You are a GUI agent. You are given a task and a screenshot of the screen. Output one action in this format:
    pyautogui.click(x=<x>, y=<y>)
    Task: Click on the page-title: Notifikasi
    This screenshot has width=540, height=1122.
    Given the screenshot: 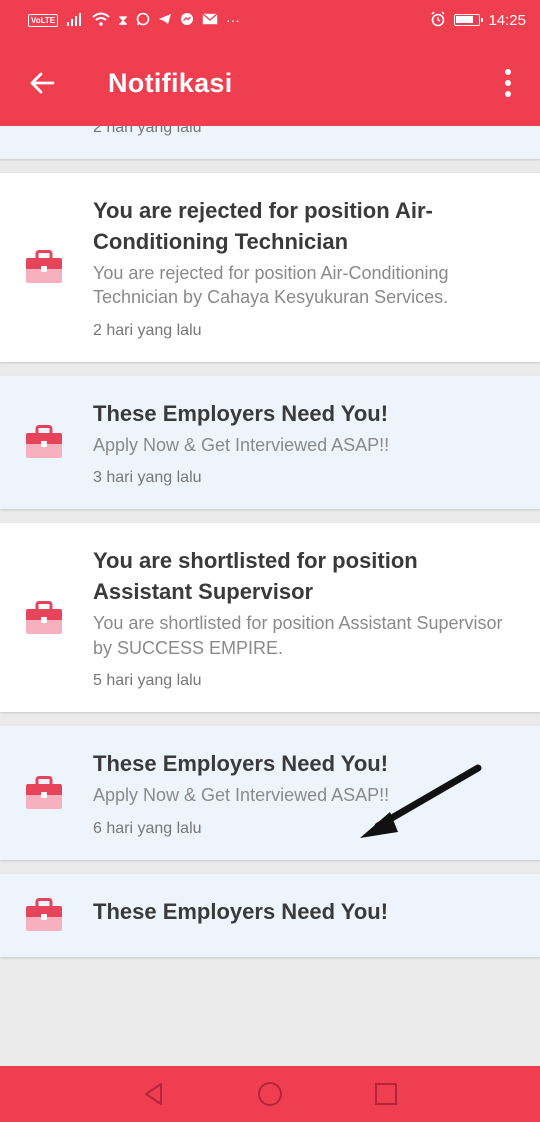 What is the action you would take?
    pyautogui.click(x=170, y=82)
    